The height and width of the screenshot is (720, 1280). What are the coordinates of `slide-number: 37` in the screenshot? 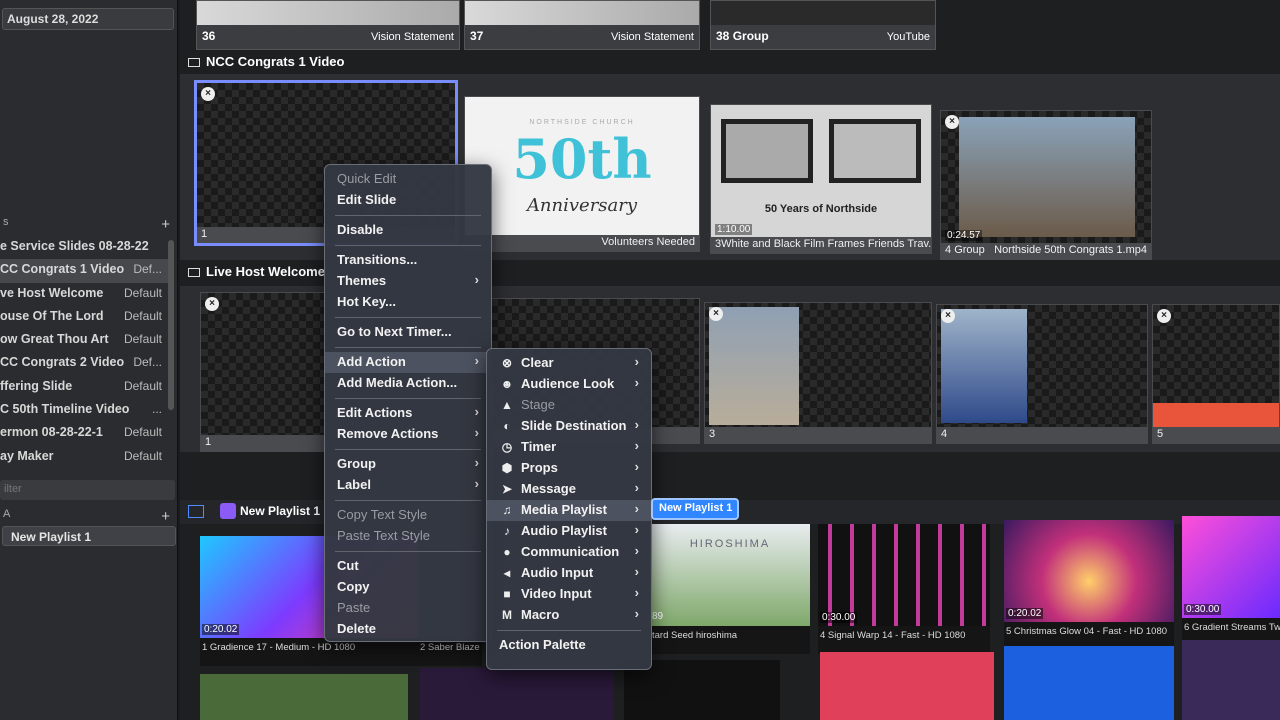 It's located at (477, 36).